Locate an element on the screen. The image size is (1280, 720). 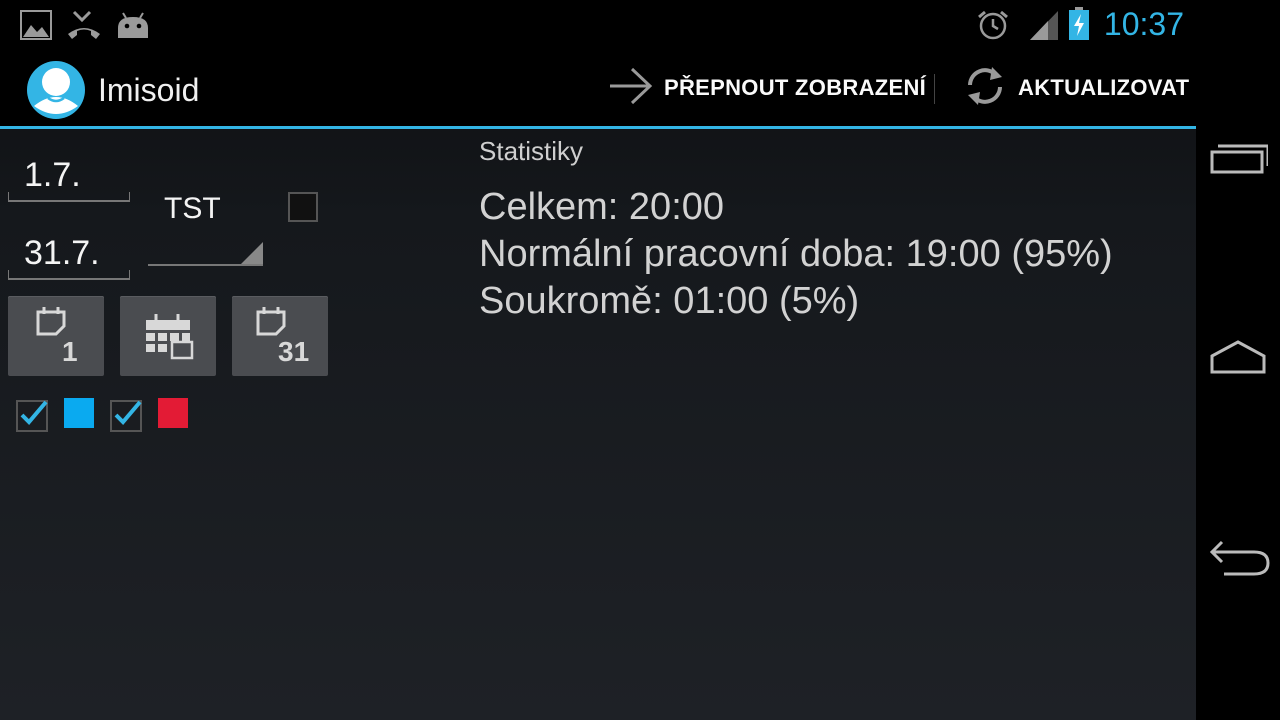
recent-apps-icon is located at coordinates (1239, 159).